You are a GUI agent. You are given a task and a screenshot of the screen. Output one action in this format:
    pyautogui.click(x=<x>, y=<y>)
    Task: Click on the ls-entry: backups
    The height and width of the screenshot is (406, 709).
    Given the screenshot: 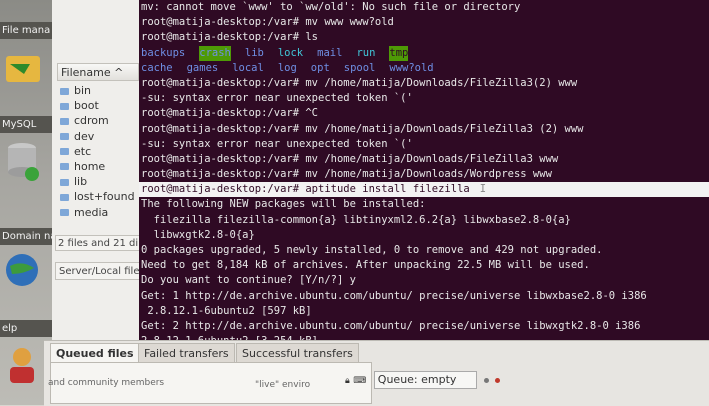 What is the action you would take?
    pyautogui.click(x=163, y=52)
    